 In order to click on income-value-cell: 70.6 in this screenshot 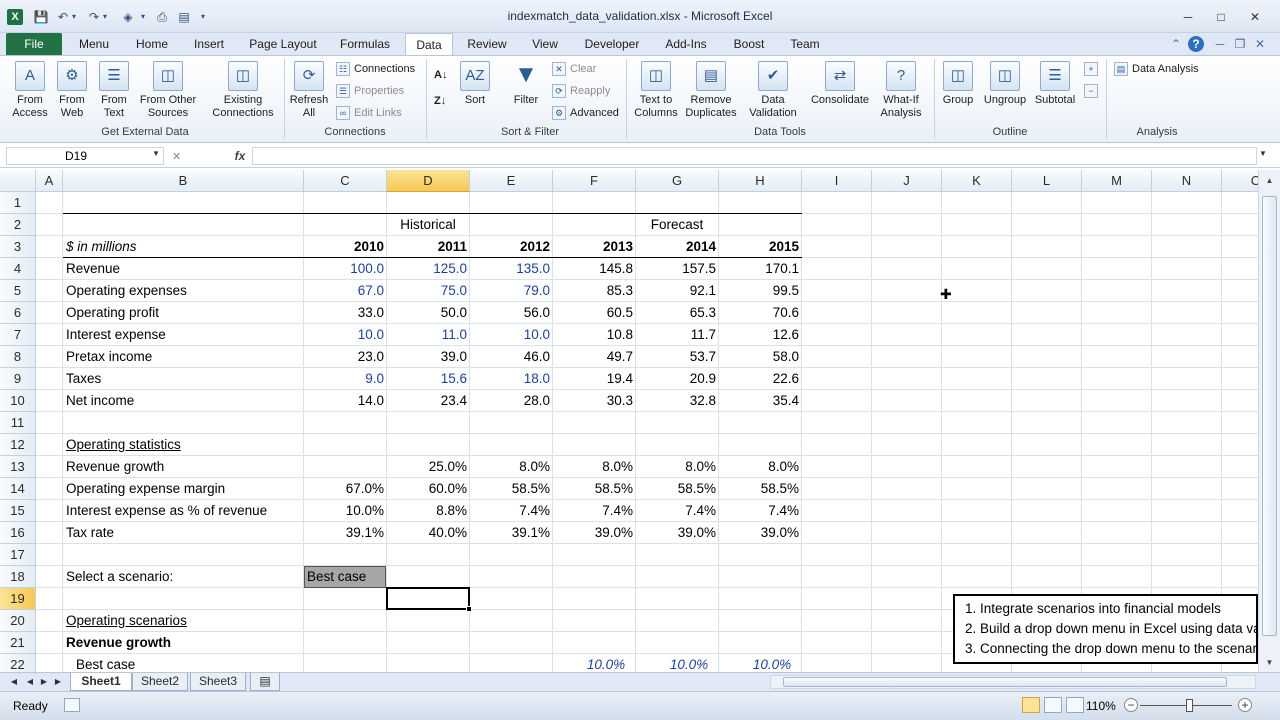, I will do `click(760, 313)`.